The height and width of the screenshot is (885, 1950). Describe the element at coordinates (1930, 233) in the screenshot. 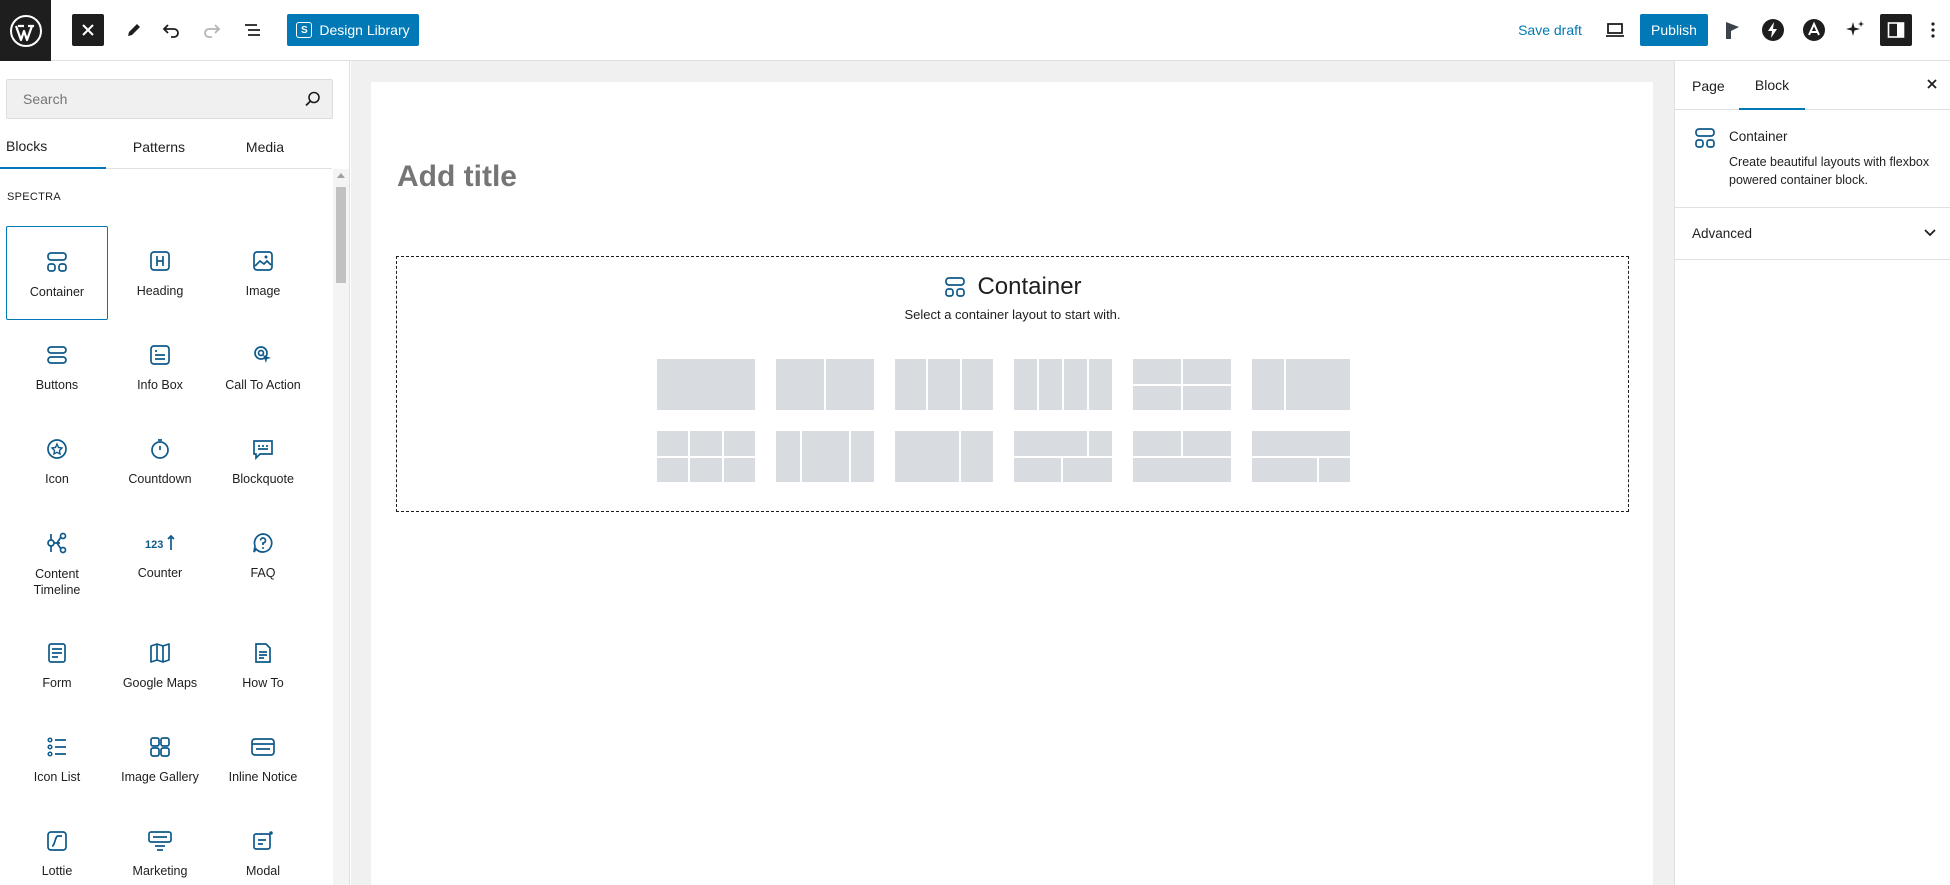

I see `chevron-down-icon` at that location.